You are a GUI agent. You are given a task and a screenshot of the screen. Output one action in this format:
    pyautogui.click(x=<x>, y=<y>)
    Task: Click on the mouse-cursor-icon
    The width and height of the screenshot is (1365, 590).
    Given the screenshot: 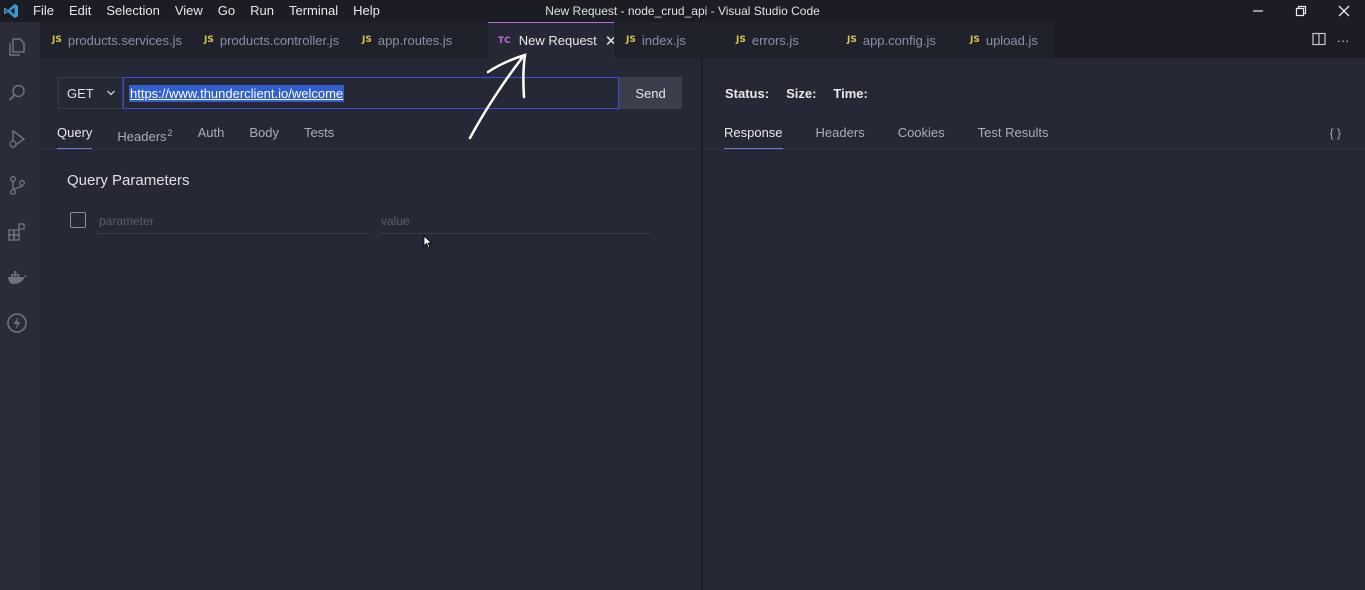 What is the action you would take?
    pyautogui.click(x=428, y=242)
    